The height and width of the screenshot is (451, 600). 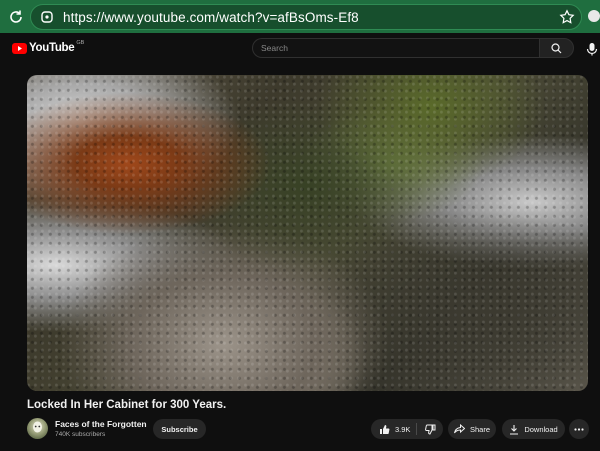 I want to click on dislike-icon, so click(x=429, y=429).